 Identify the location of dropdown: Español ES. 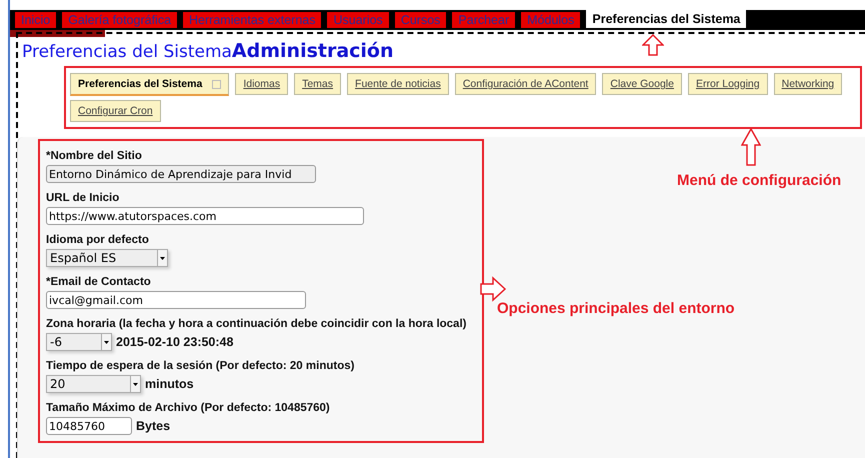
(107, 258).